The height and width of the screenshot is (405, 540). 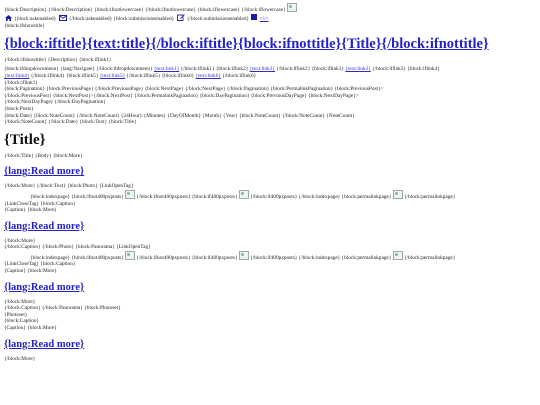 I want to click on ifnottitle-open: {block:ifnottitle}, so click(x=290, y=43).